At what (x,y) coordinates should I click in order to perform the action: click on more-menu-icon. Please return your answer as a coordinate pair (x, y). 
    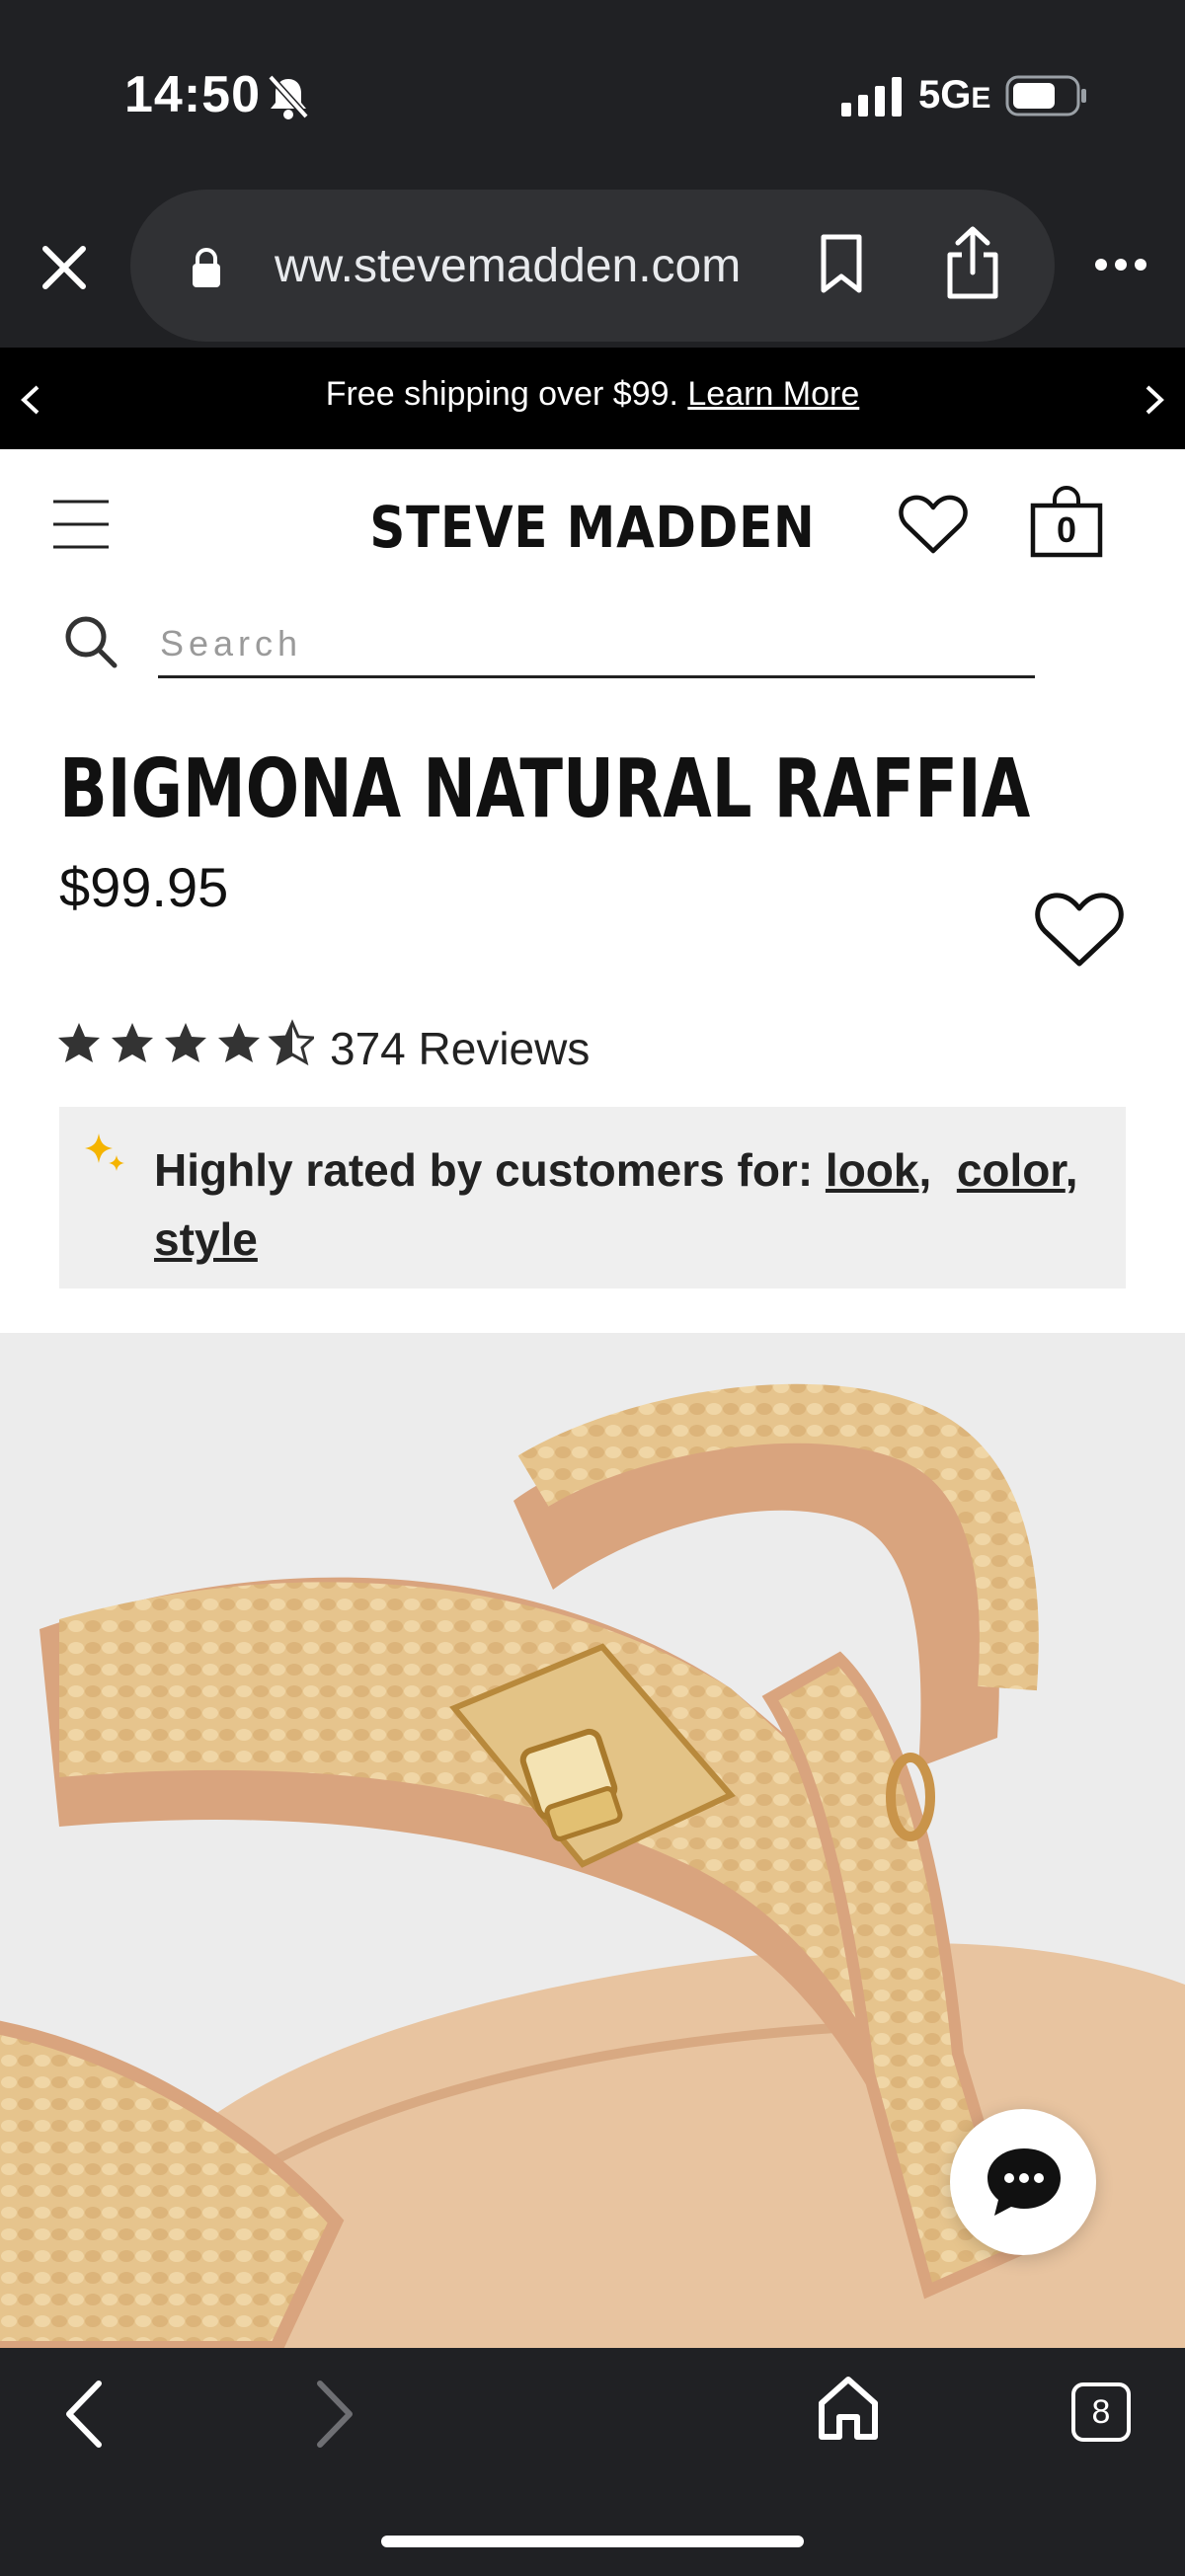
    Looking at the image, I should click on (1121, 264).